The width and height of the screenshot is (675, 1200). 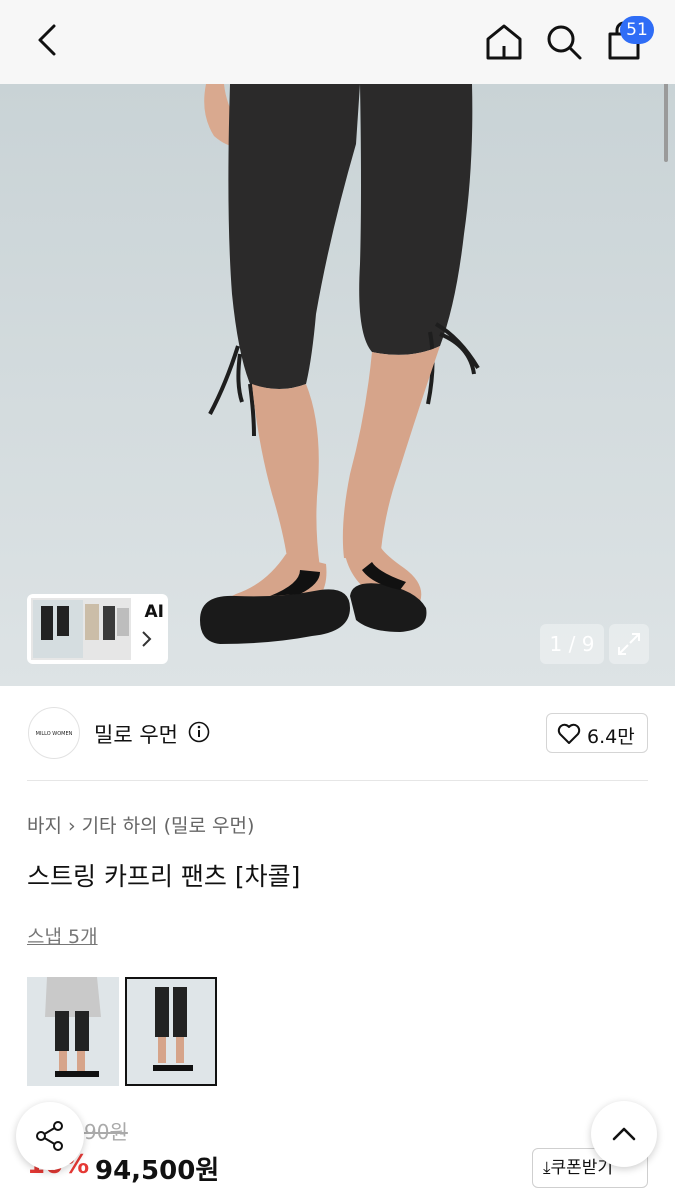 What do you see at coordinates (54, 733) in the screenshot?
I see `brand-logo: MILLO WOMEN` at bounding box center [54, 733].